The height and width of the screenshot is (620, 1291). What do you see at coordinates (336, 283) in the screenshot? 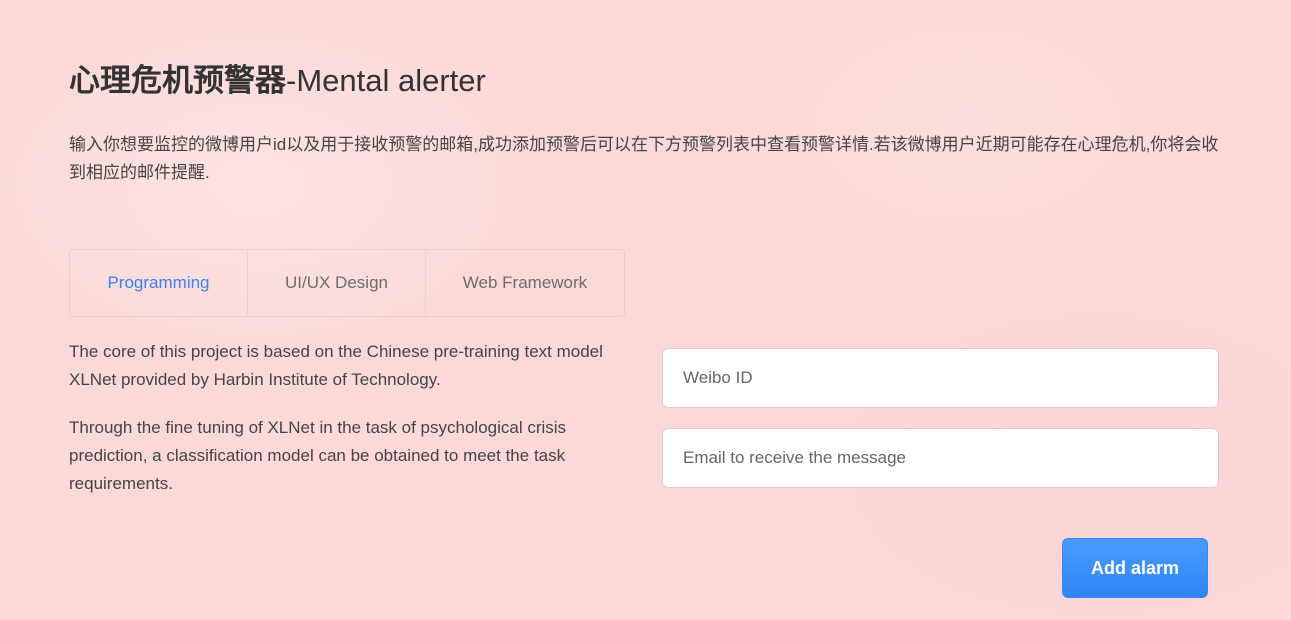
I see `tab-ui-ux-design: UI/UX Design` at bounding box center [336, 283].